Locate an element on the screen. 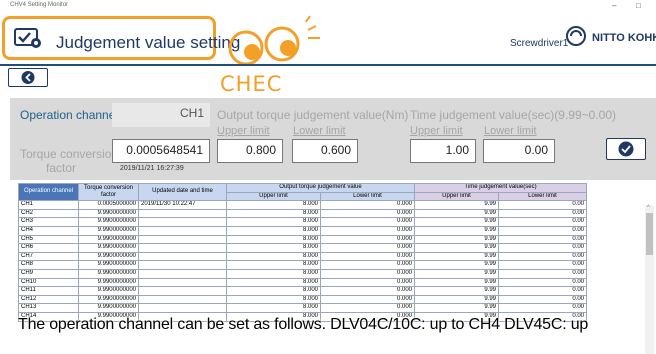 The image size is (656, 354). scrollbar-thumb is located at coordinates (649, 234).